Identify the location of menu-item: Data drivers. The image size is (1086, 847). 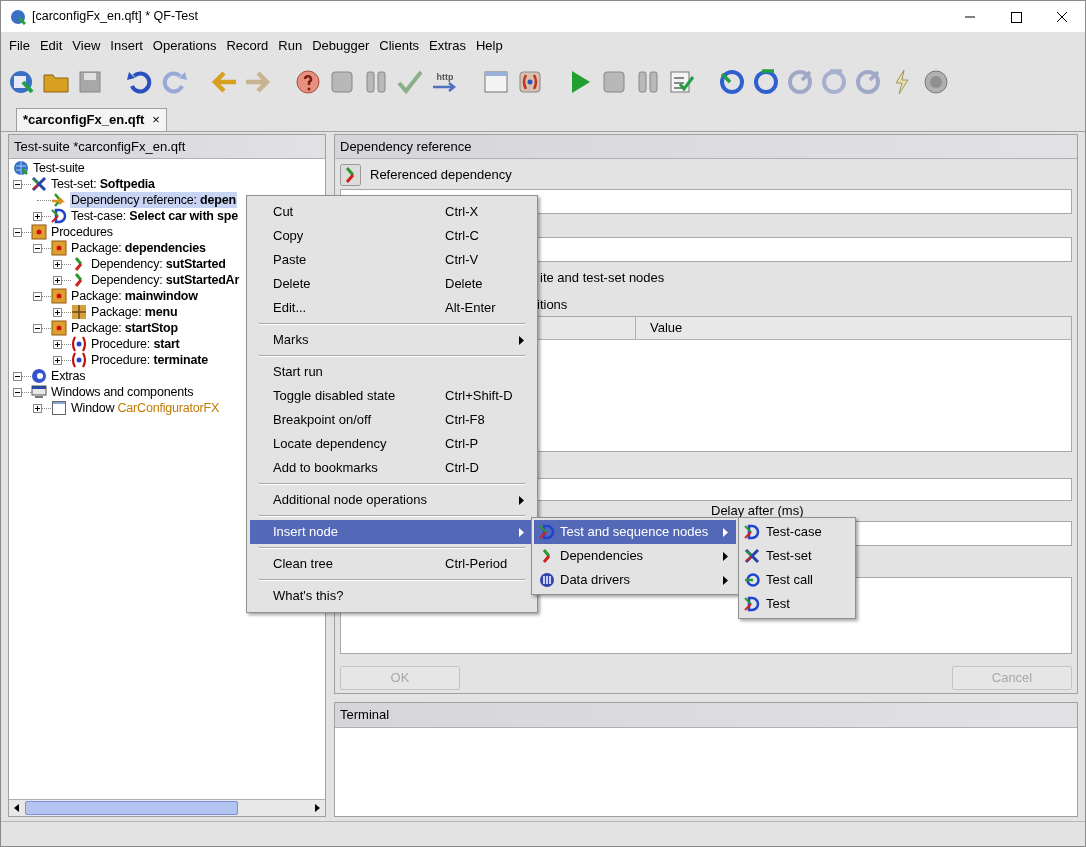
(635, 580).